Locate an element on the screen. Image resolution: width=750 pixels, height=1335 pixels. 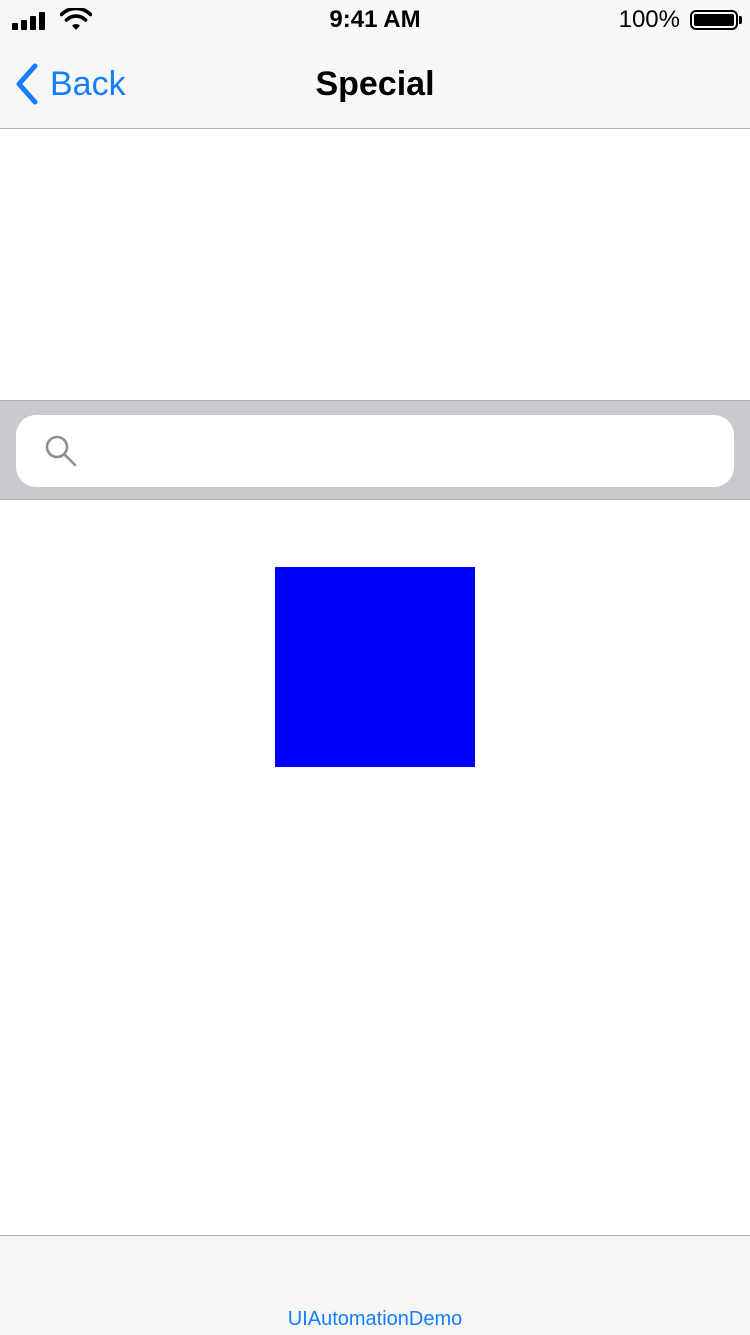
navigation-bar: Back Special is located at coordinates (375, 84).